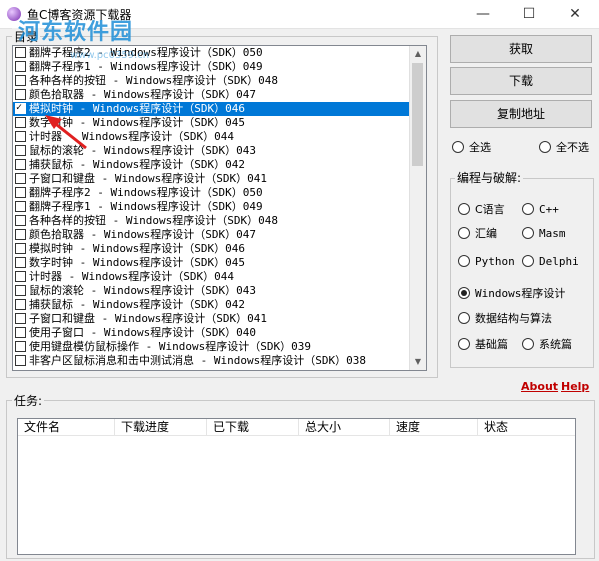  What do you see at coordinates (489, 177) in the screenshot?
I see `category-label: 编程与破解:` at bounding box center [489, 177].